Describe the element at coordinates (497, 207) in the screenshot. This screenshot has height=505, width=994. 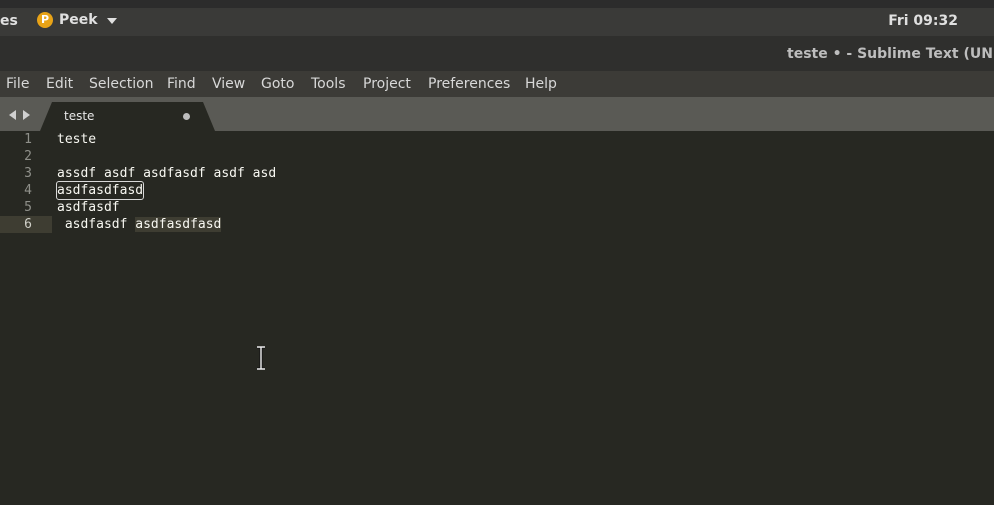
I see `editor-line: 5 asdfasdf` at that location.